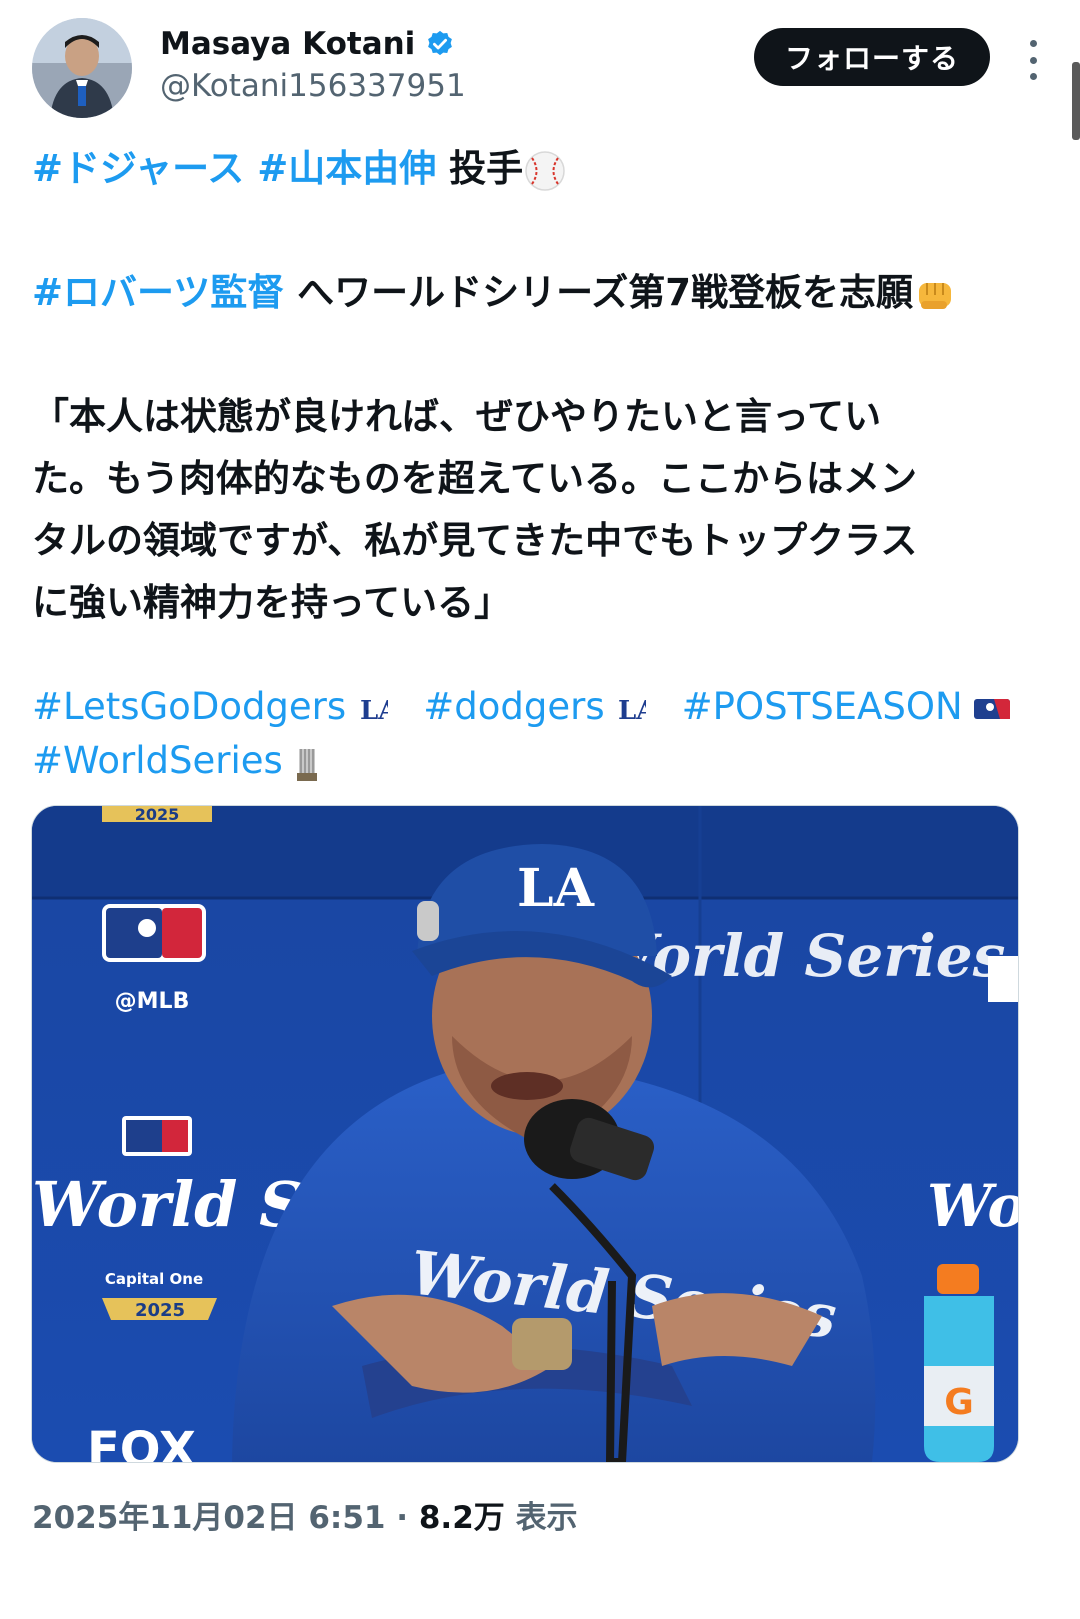 This screenshot has height=1619, width=1080. I want to click on hashtag-link: #dodgers, so click(513, 706).